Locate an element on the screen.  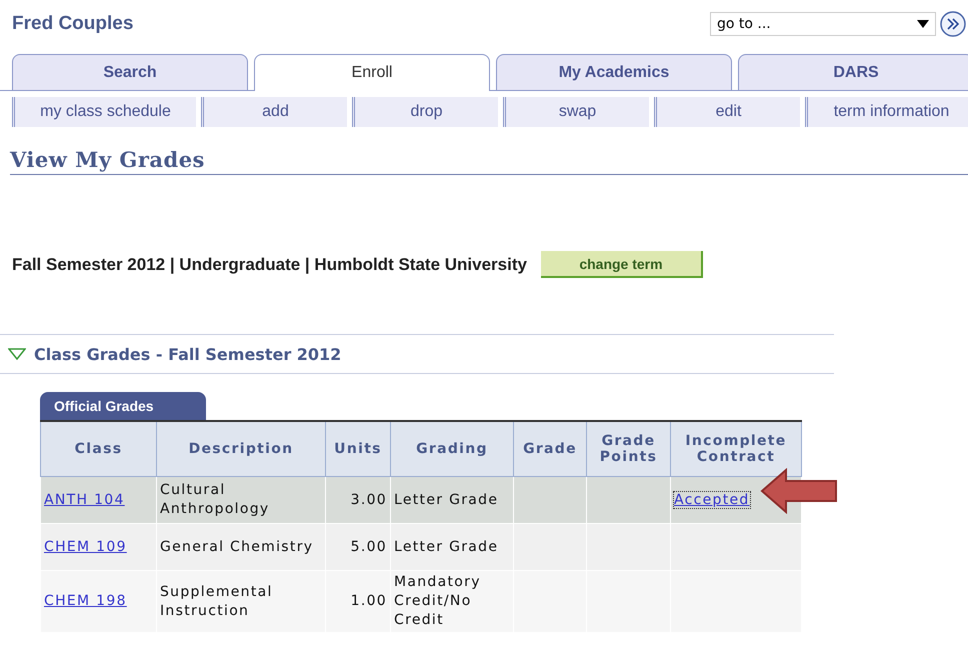
arrow-icon is located at coordinates (799, 491).